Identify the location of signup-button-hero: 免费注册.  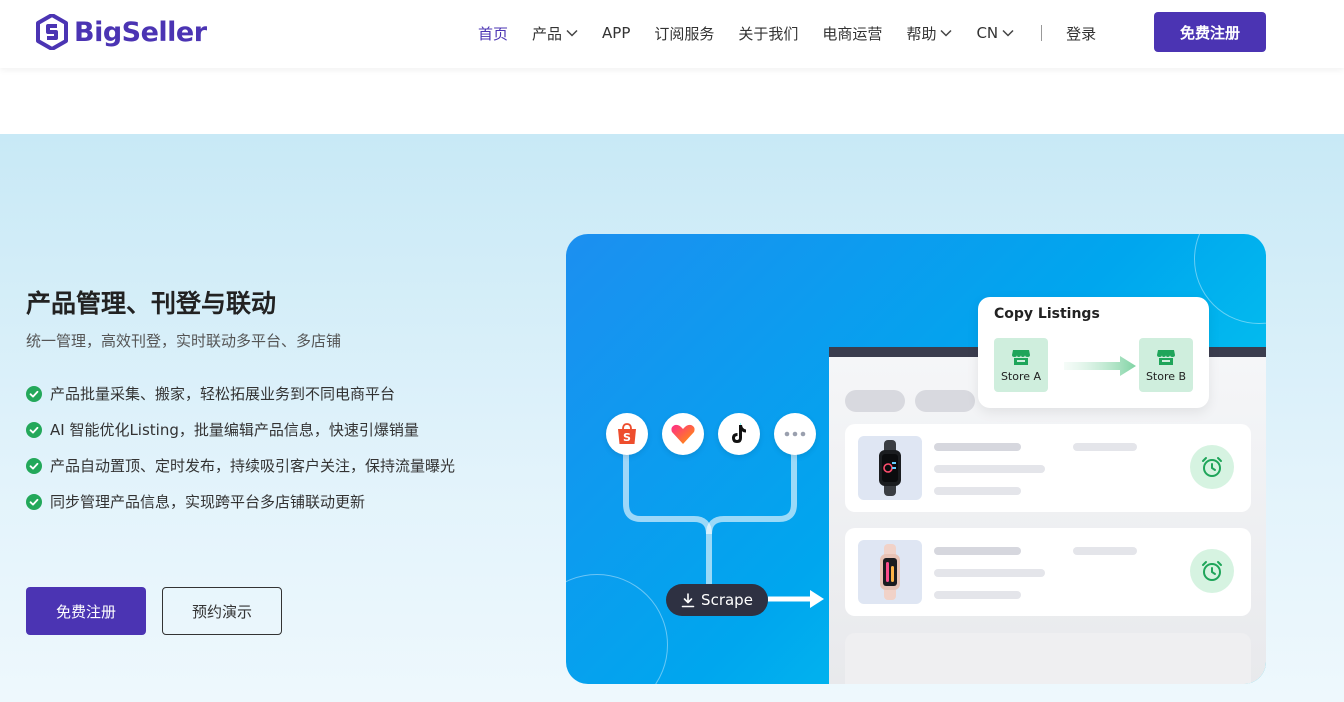
(86, 611).